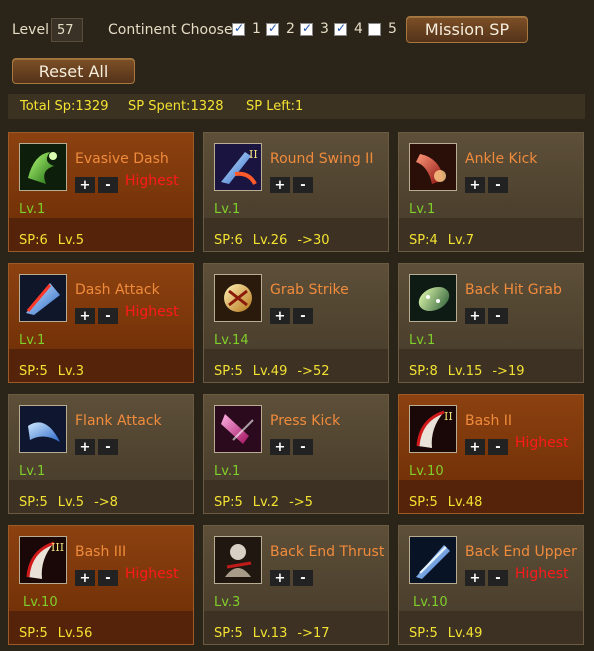 This screenshot has width=594, height=651. I want to click on sp-spent: SP Spent:1328, so click(176, 106).